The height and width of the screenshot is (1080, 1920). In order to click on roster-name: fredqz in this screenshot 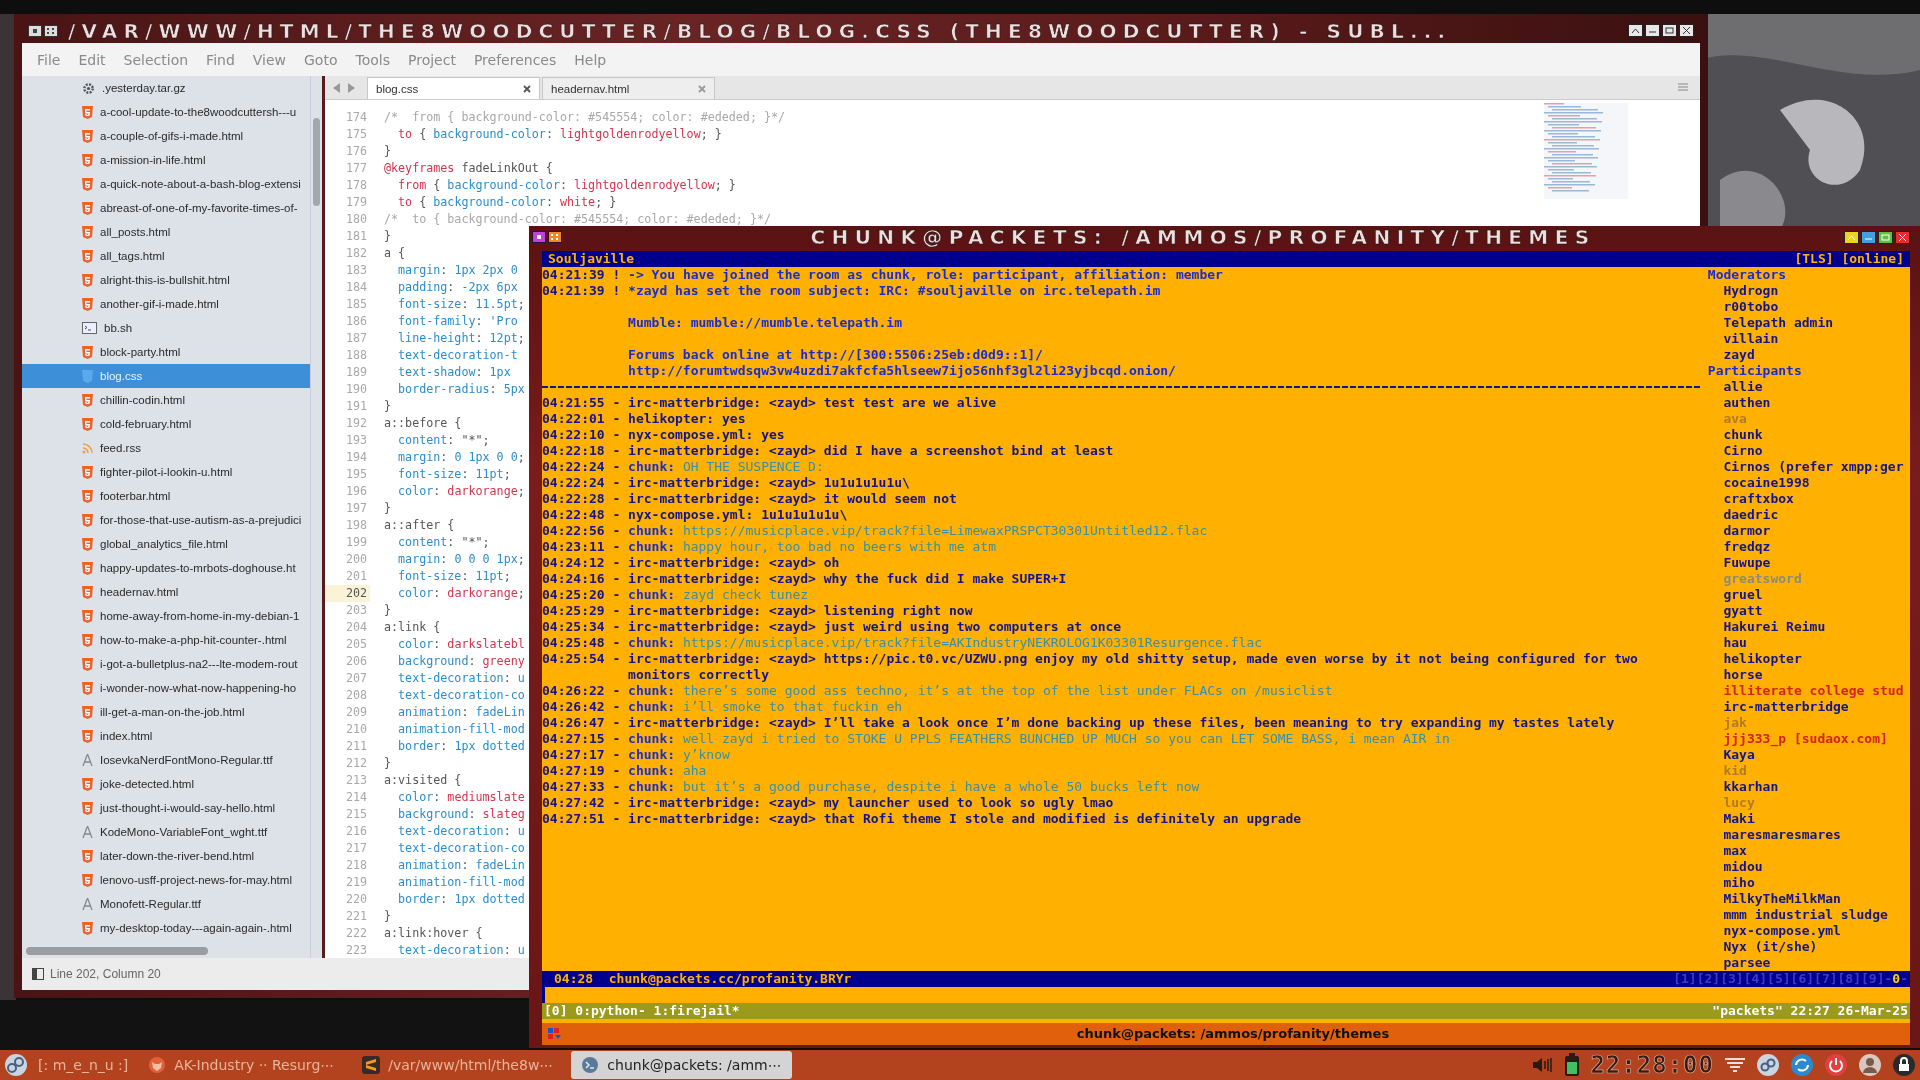, I will do `click(1735, 547)`.